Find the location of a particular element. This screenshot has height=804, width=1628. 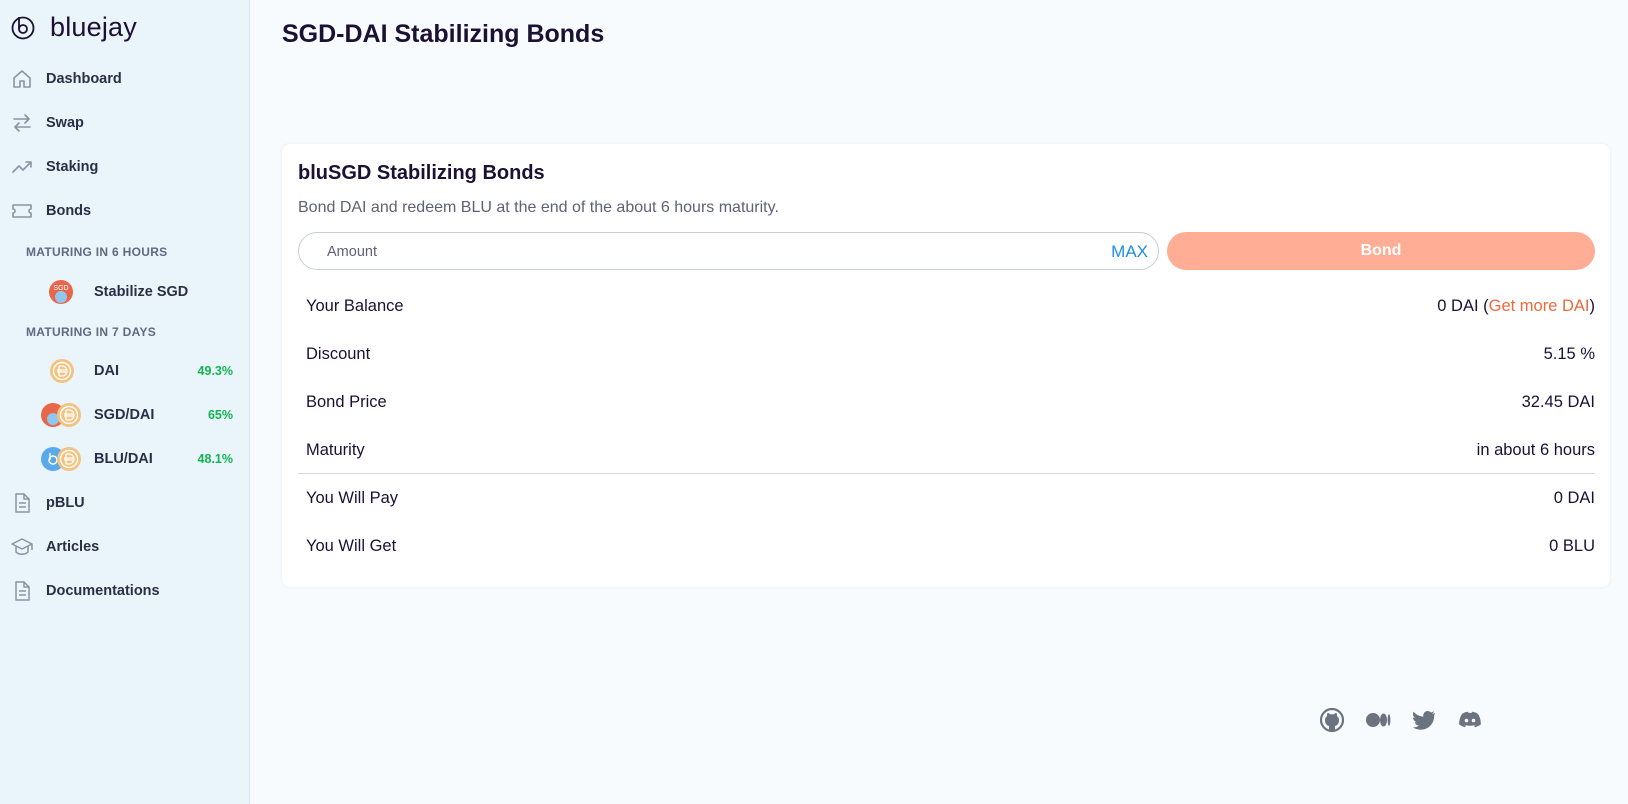

row-label: Bond Price is located at coordinates (346, 401).